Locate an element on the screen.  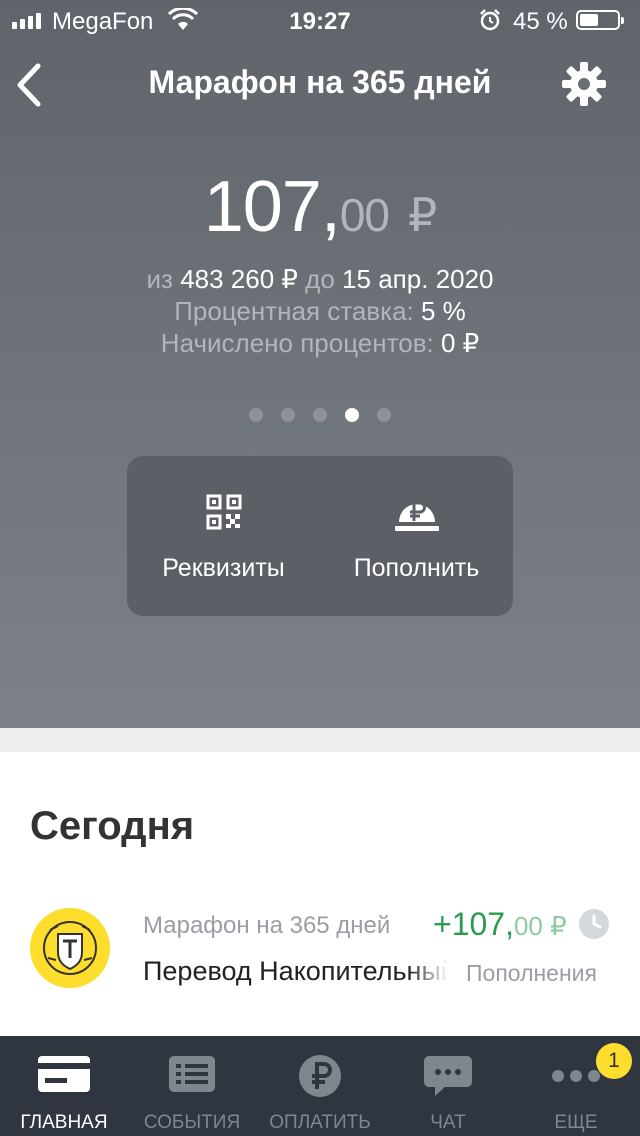
balance-whole: 107, is located at coordinates (272, 207).